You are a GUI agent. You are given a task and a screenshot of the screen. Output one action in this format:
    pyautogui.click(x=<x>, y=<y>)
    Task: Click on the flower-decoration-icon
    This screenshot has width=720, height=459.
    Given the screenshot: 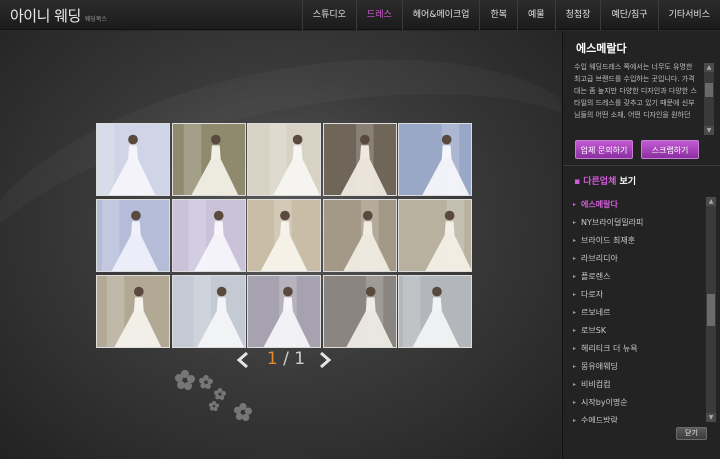 What is the action you would take?
    pyautogui.click(x=213, y=395)
    